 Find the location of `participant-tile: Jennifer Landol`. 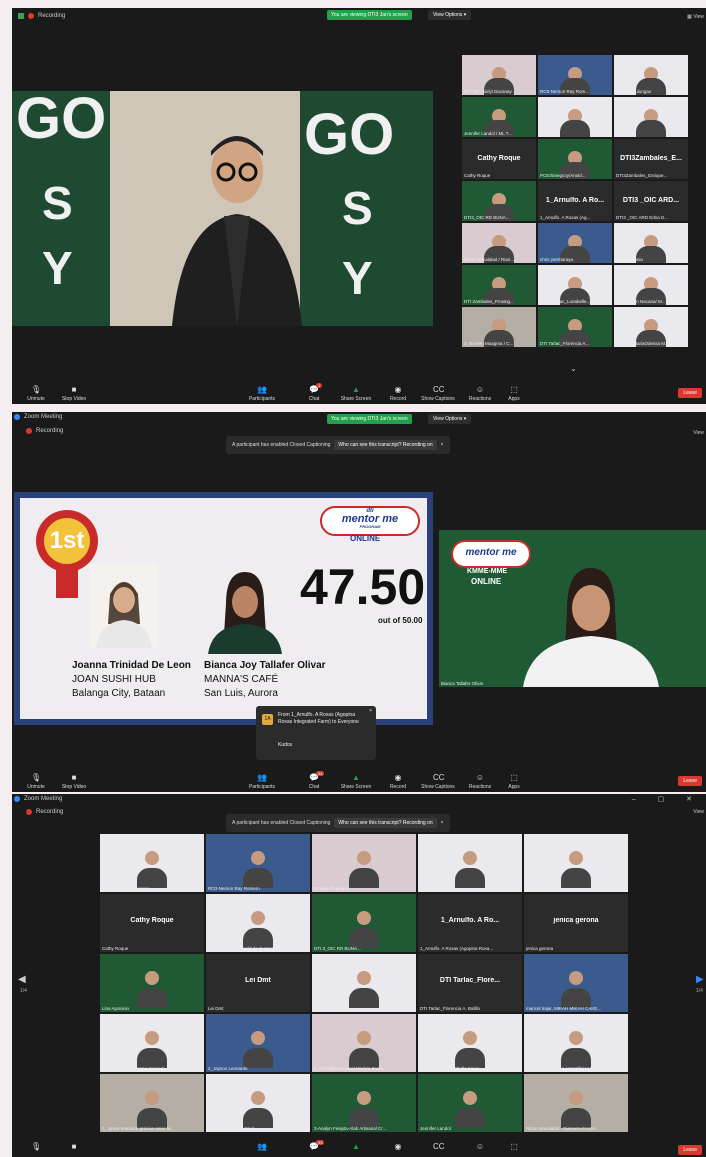

participant-tile: Jennifer Landol is located at coordinates (470, 1103).